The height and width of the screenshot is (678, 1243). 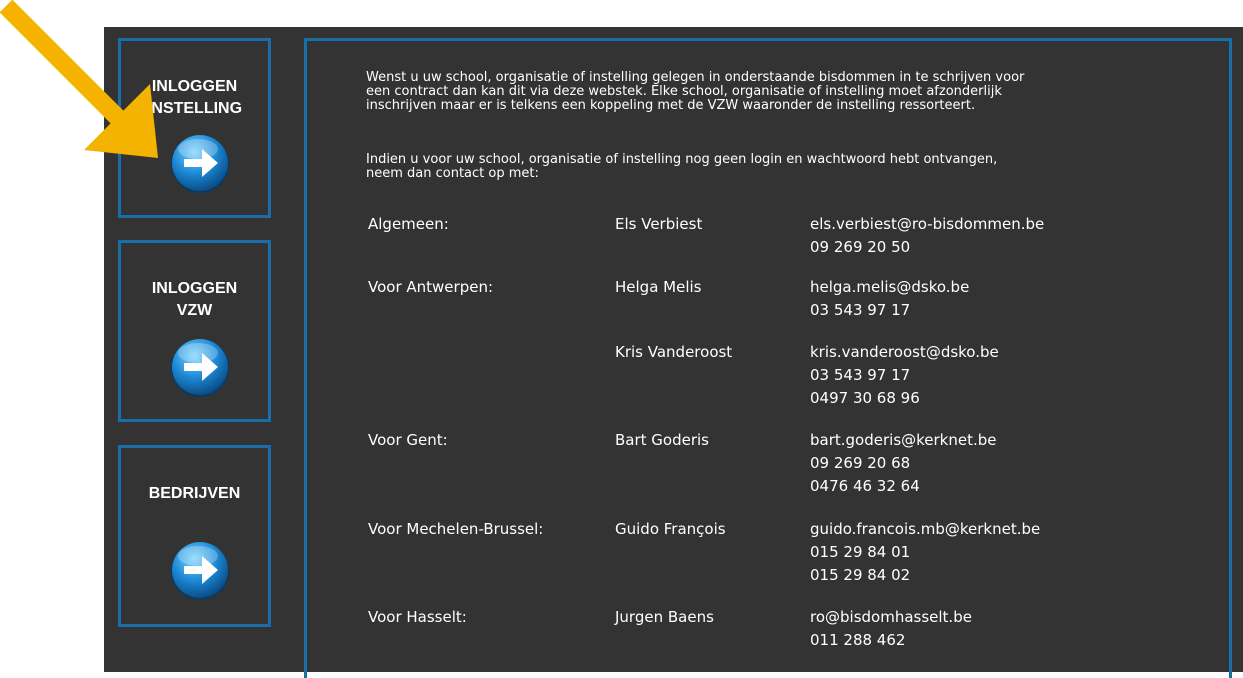 I want to click on contact-email: bart.goderis@kerknet.be, so click(x=903, y=440).